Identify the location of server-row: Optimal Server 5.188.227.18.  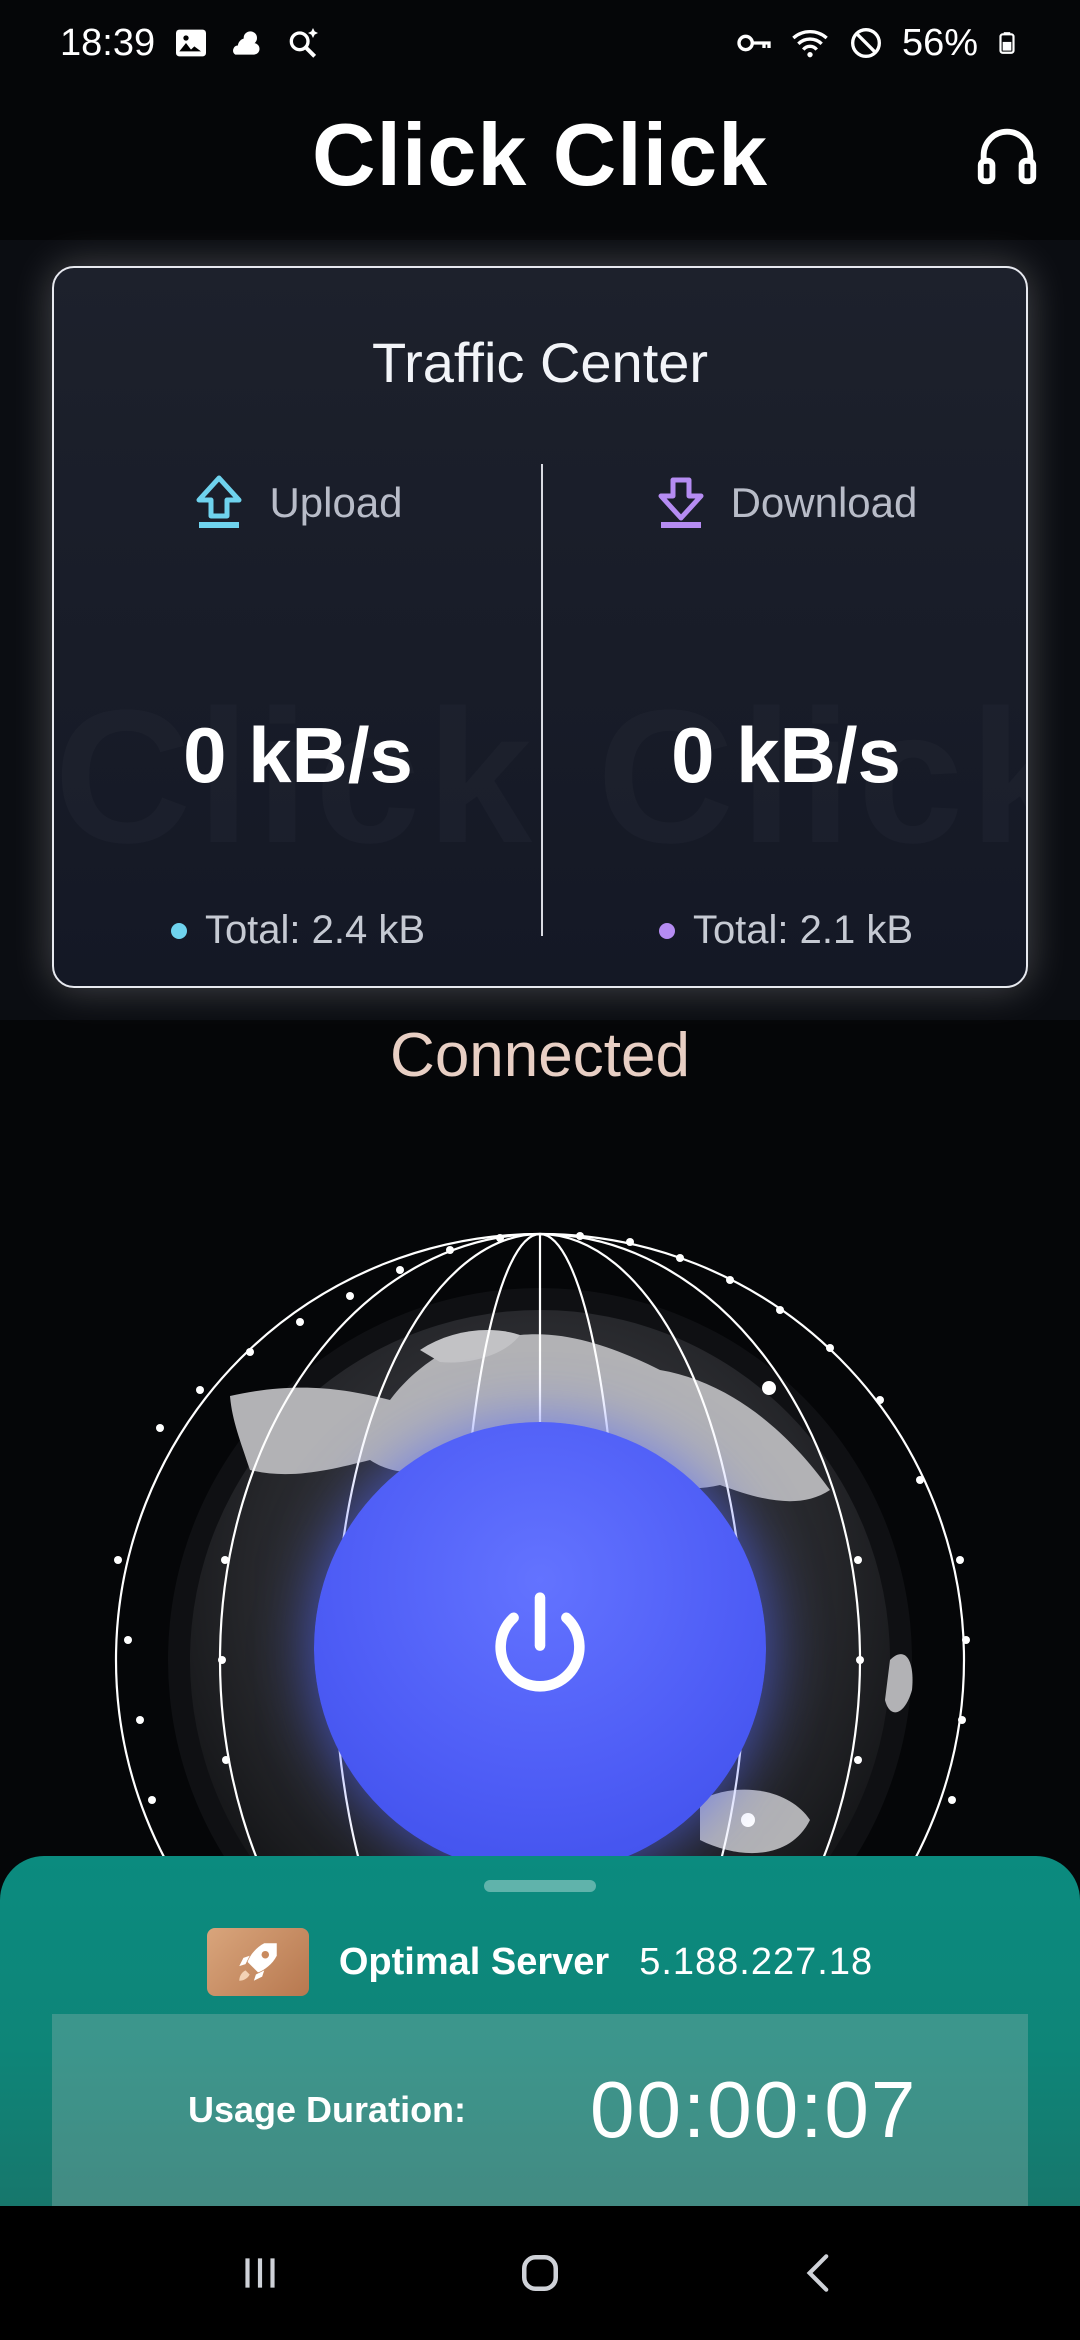
(540, 1962).